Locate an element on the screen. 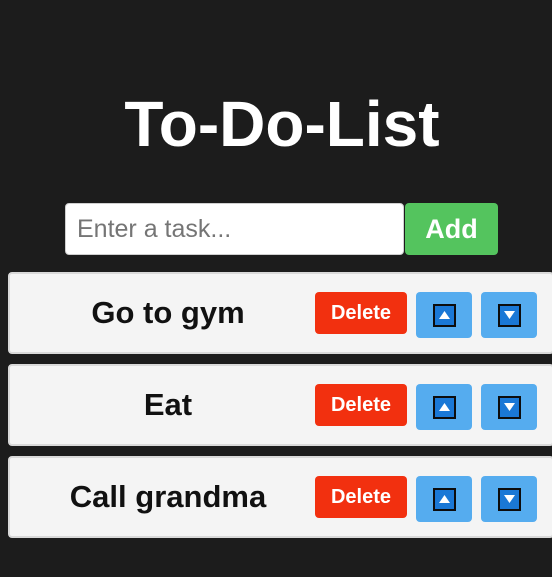  task-text: Call grandma is located at coordinates (168, 496).